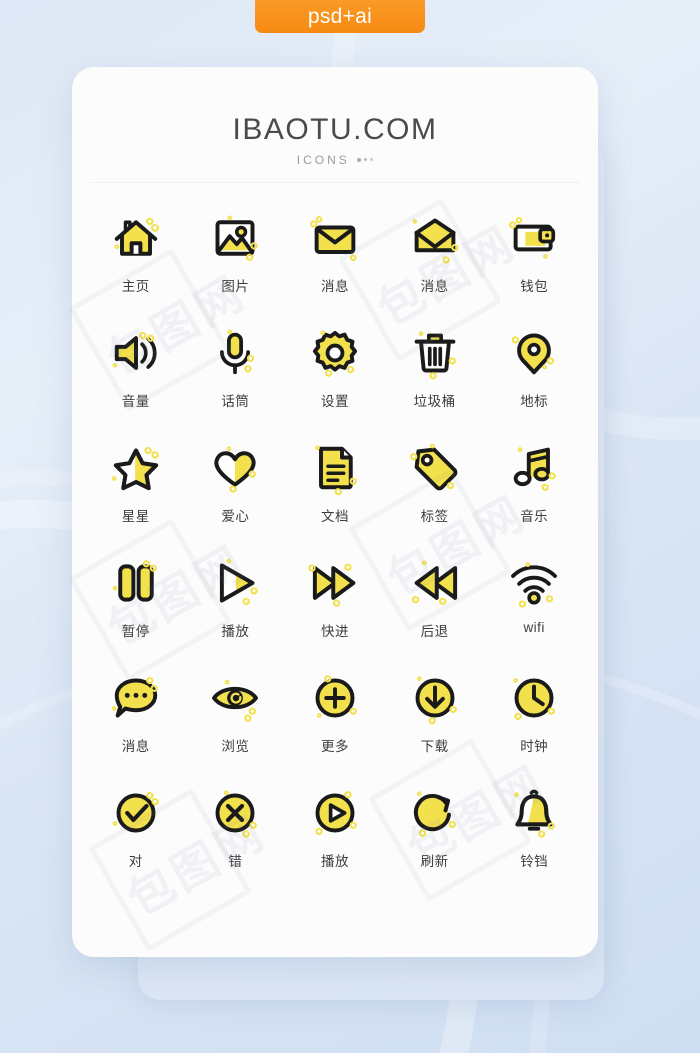 The image size is (700, 1053). What do you see at coordinates (334, 401) in the screenshot?
I see `icon-label: 设置` at bounding box center [334, 401].